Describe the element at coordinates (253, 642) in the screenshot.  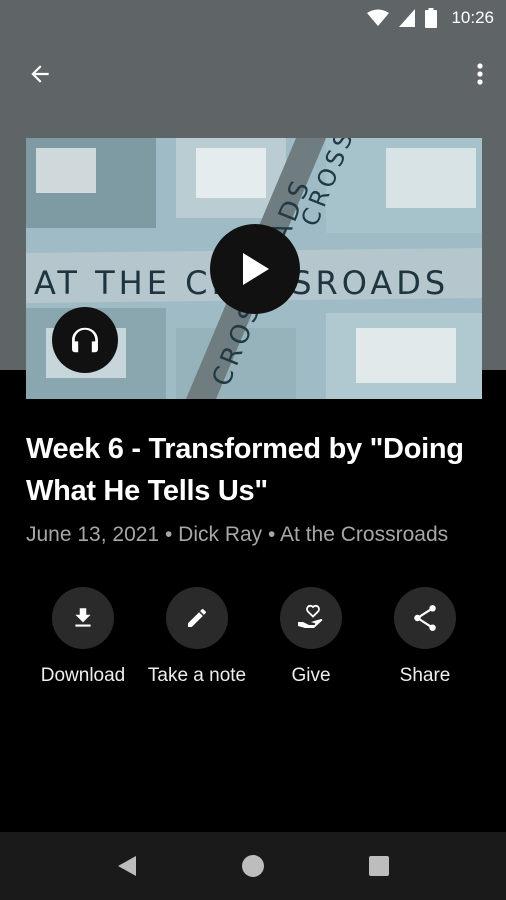
I see `action-row: Download Take a note Give Share` at that location.